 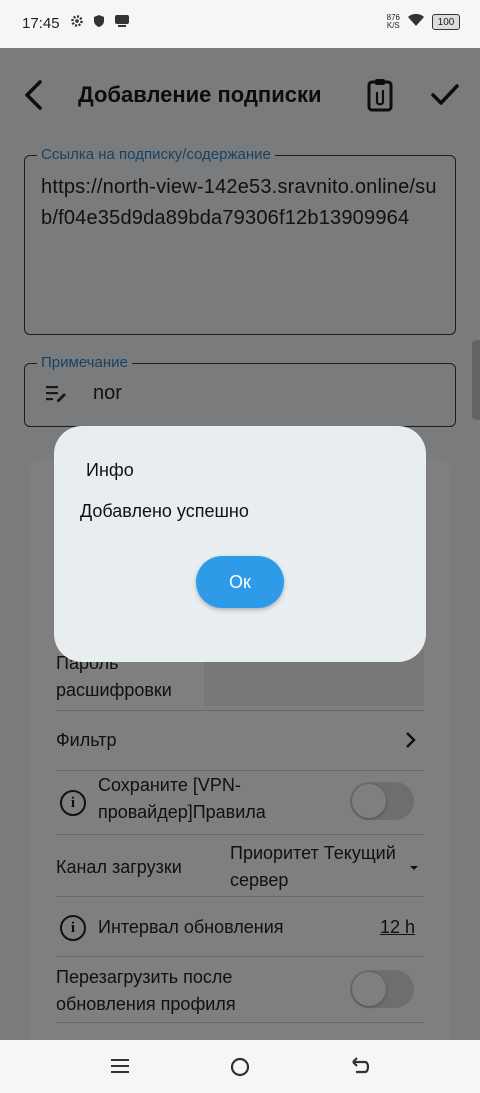 What do you see at coordinates (240, 24) in the screenshot?
I see `status-bar: 17:45 876 K/S 100` at bounding box center [240, 24].